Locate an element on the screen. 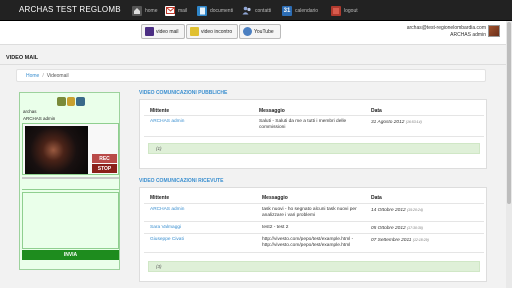 The width and height of the screenshot is (512, 288). nav-logout-label: logout is located at coordinates (351, 10).